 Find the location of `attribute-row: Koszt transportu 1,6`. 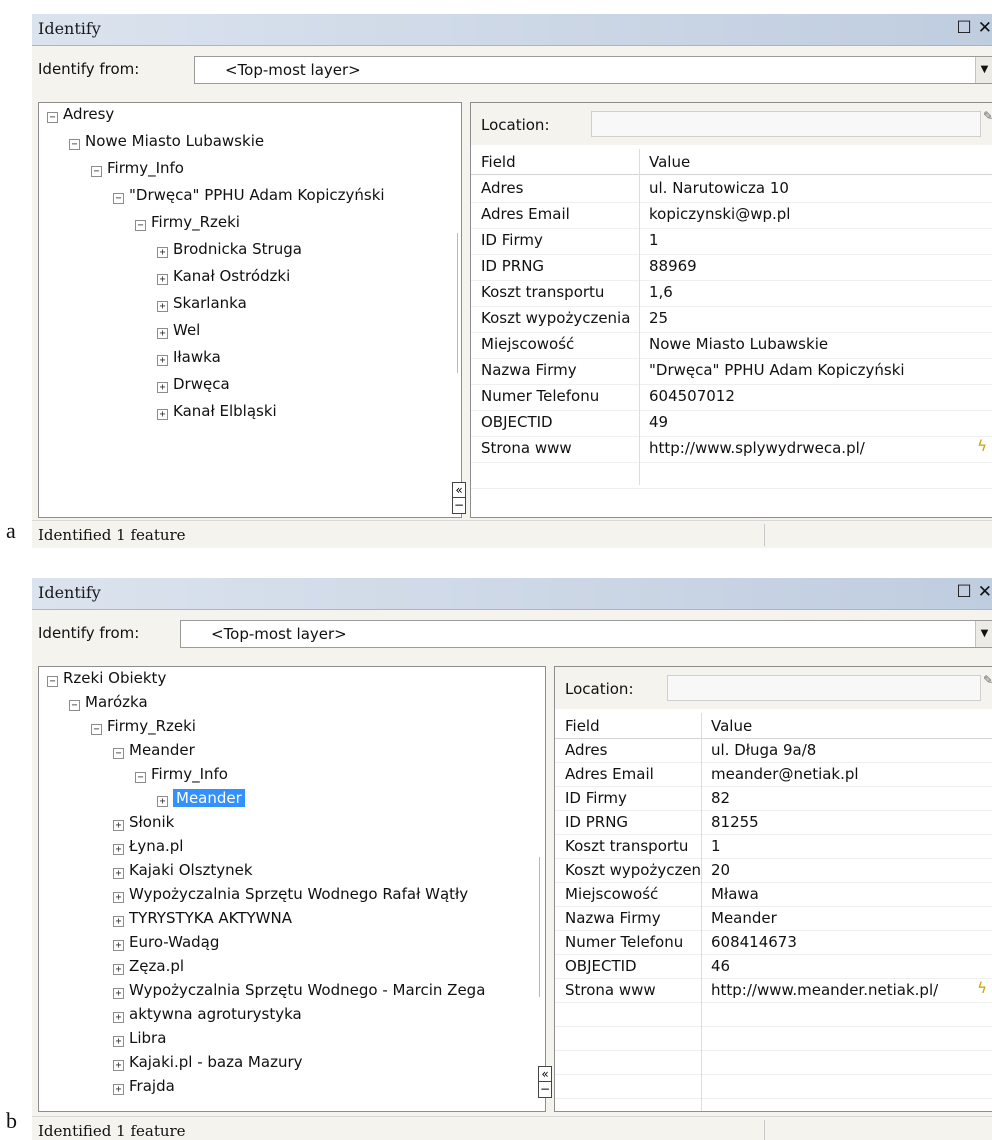

attribute-row: Koszt transportu 1,6 is located at coordinates (731, 294).